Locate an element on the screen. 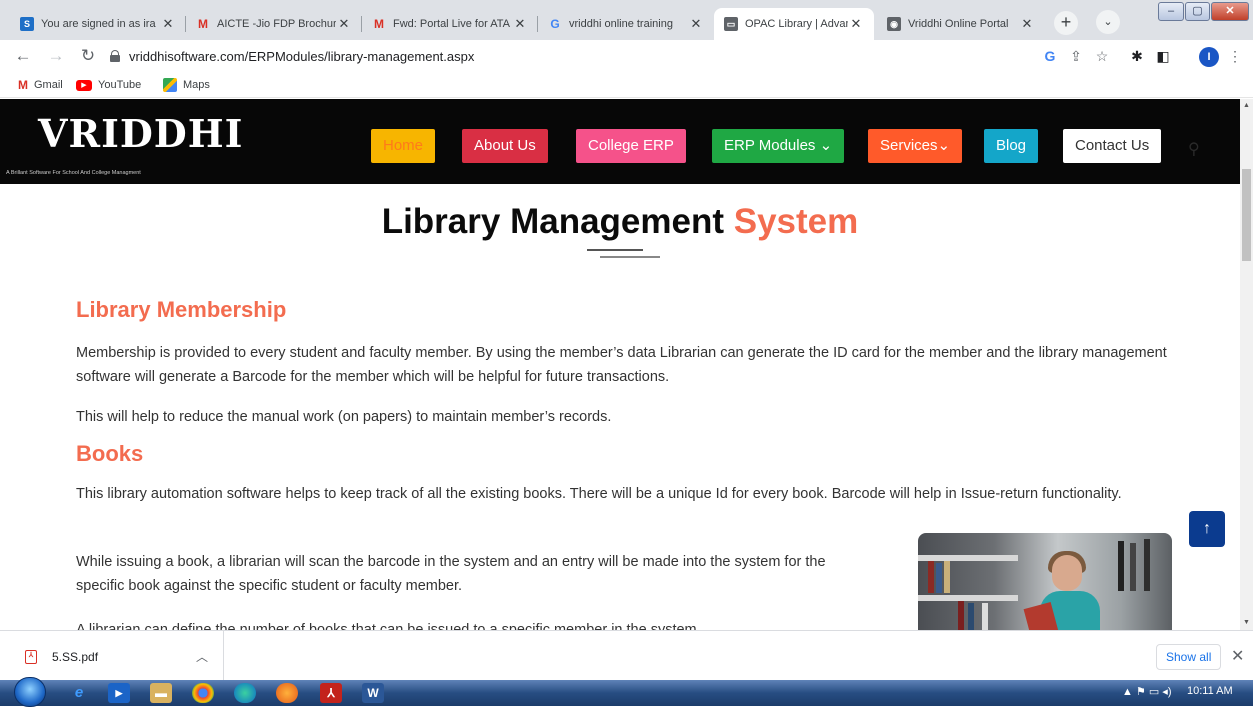 The height and width of the screenshot is (707, 1253). internet-explorer-icon: e is located at coordinates (79, 693).